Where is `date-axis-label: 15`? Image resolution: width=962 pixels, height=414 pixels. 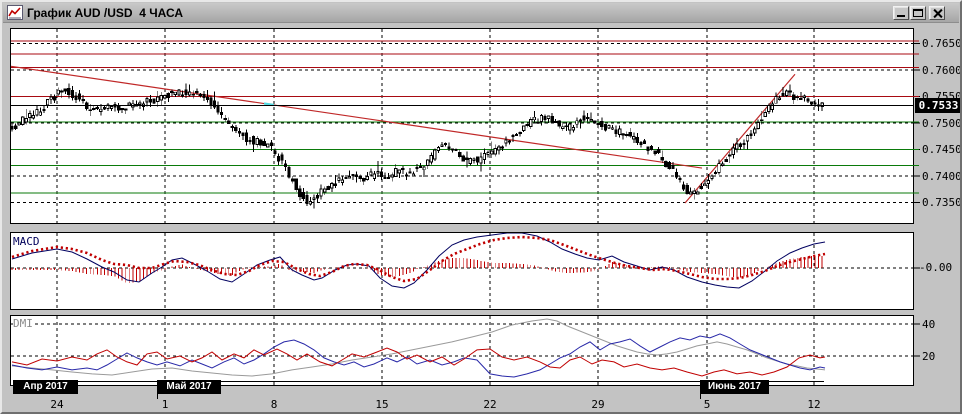
date-axis-label: 15 is located at coordinates (382, 404).